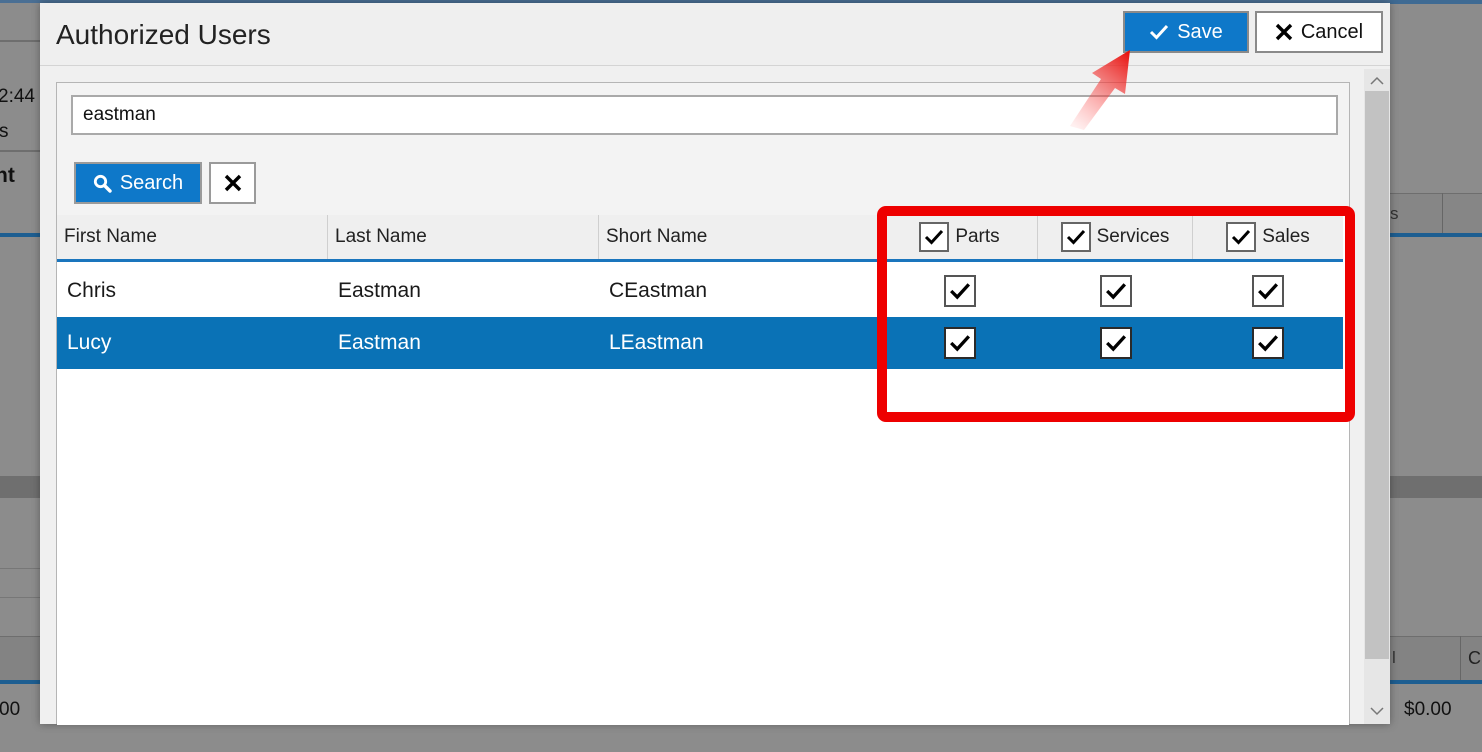 The image size is (1482, 752). I want to click on bg-right-header-row, so click(1436, 214).